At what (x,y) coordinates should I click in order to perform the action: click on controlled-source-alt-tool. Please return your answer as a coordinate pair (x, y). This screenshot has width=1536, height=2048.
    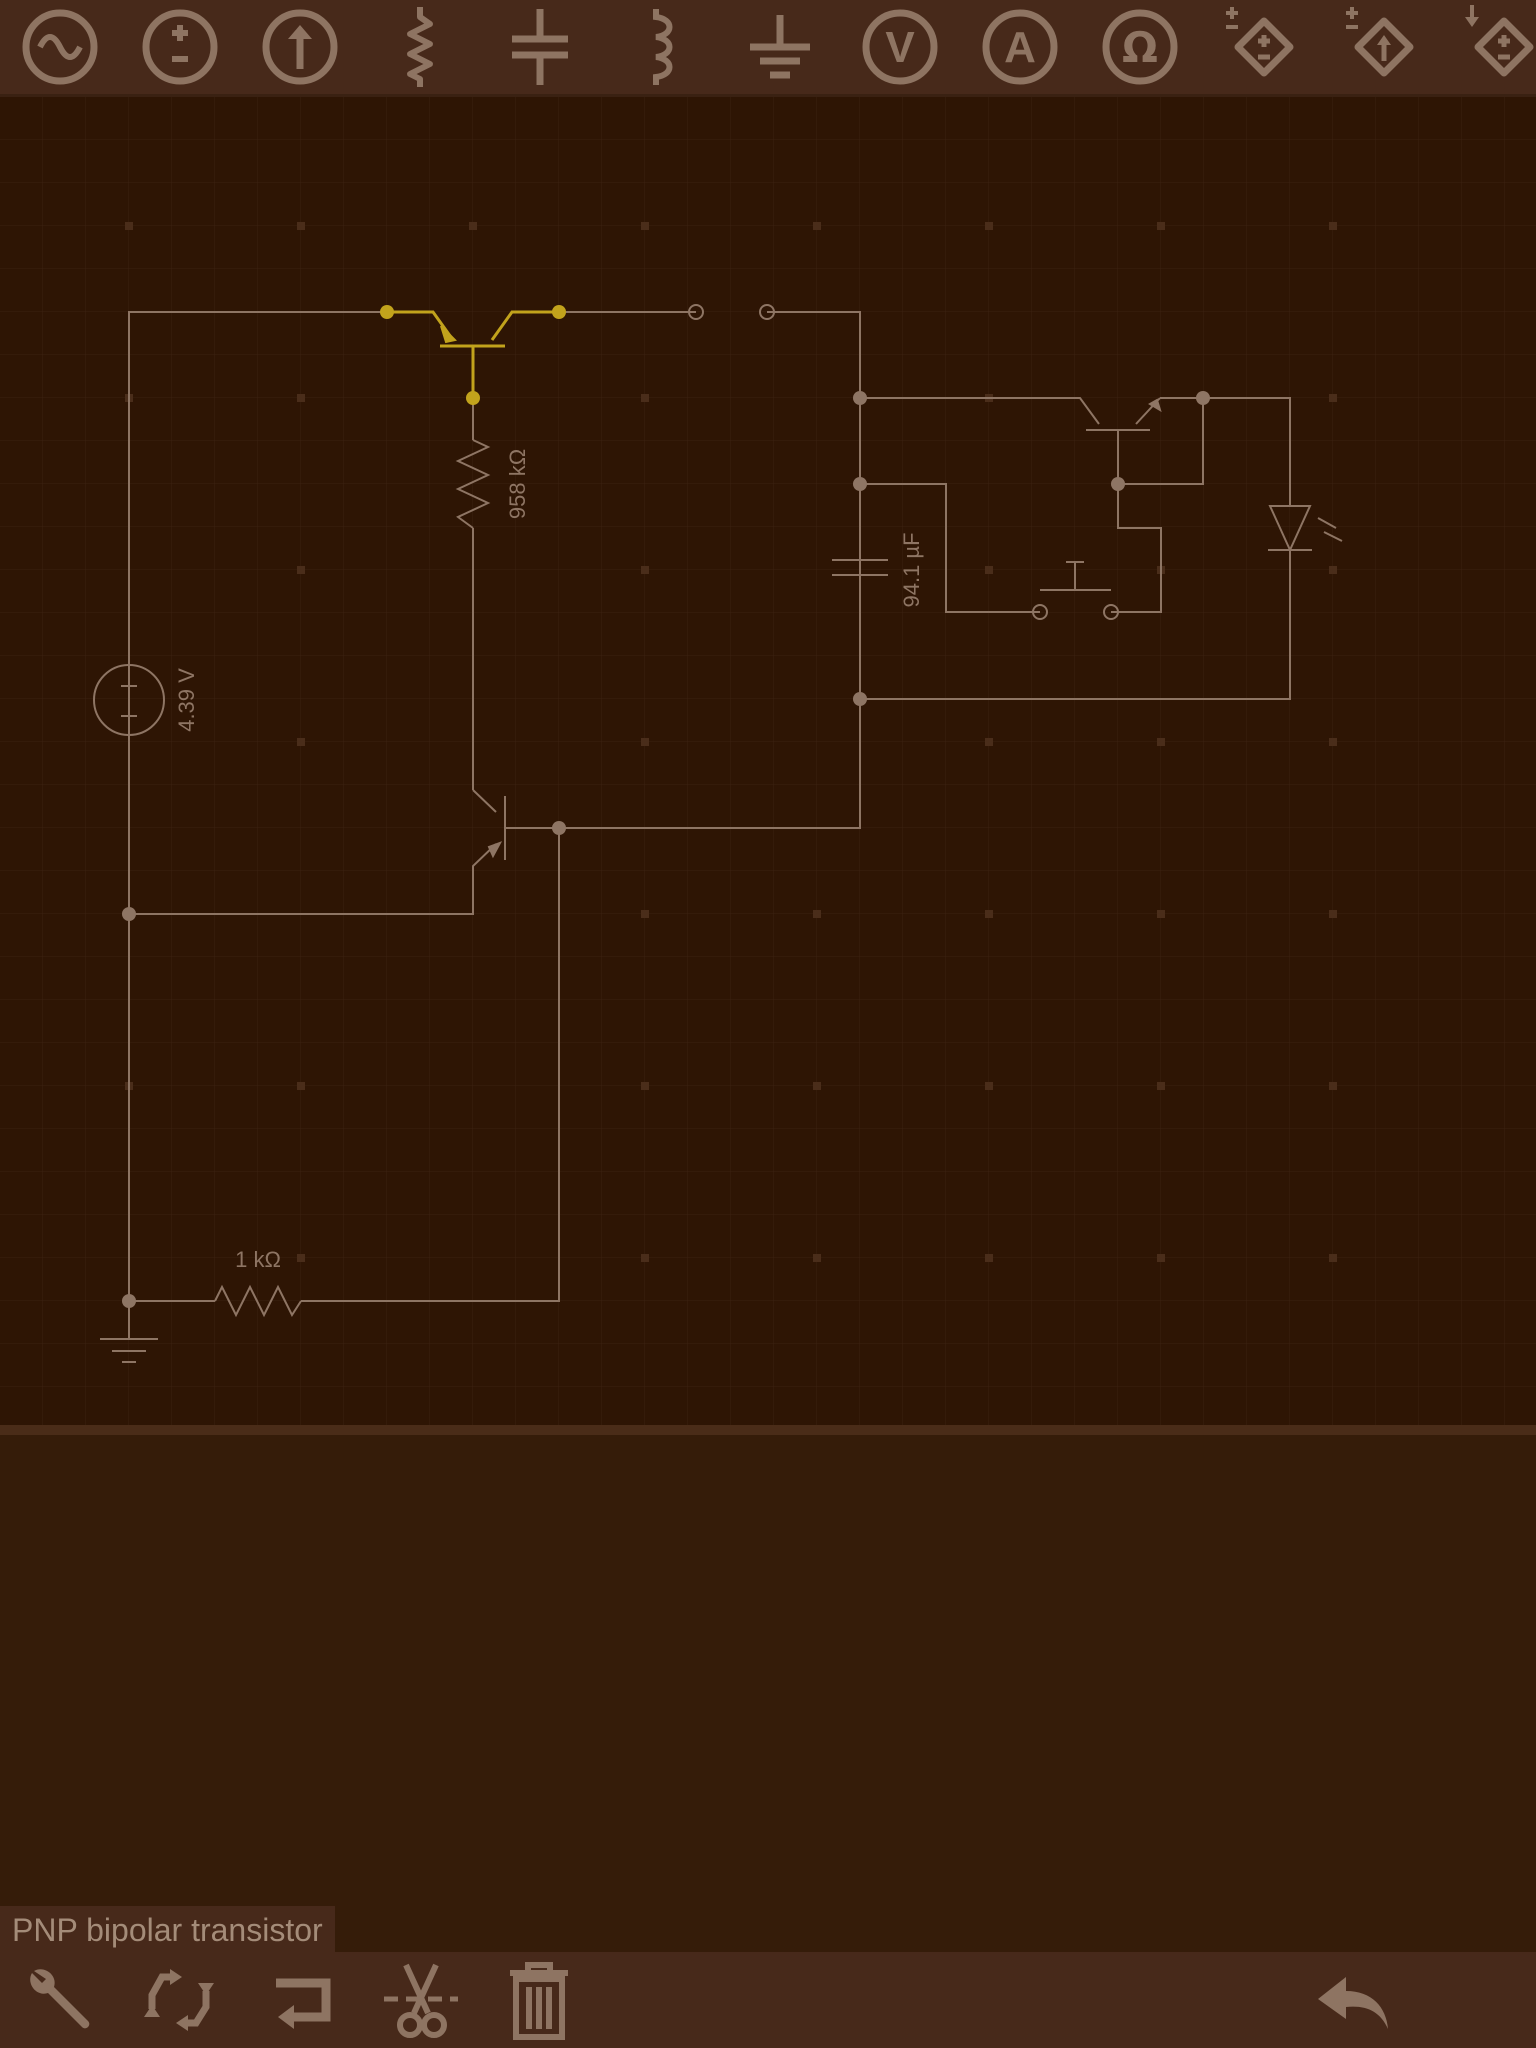
    Looking at the image, I should click on (1492, 47).